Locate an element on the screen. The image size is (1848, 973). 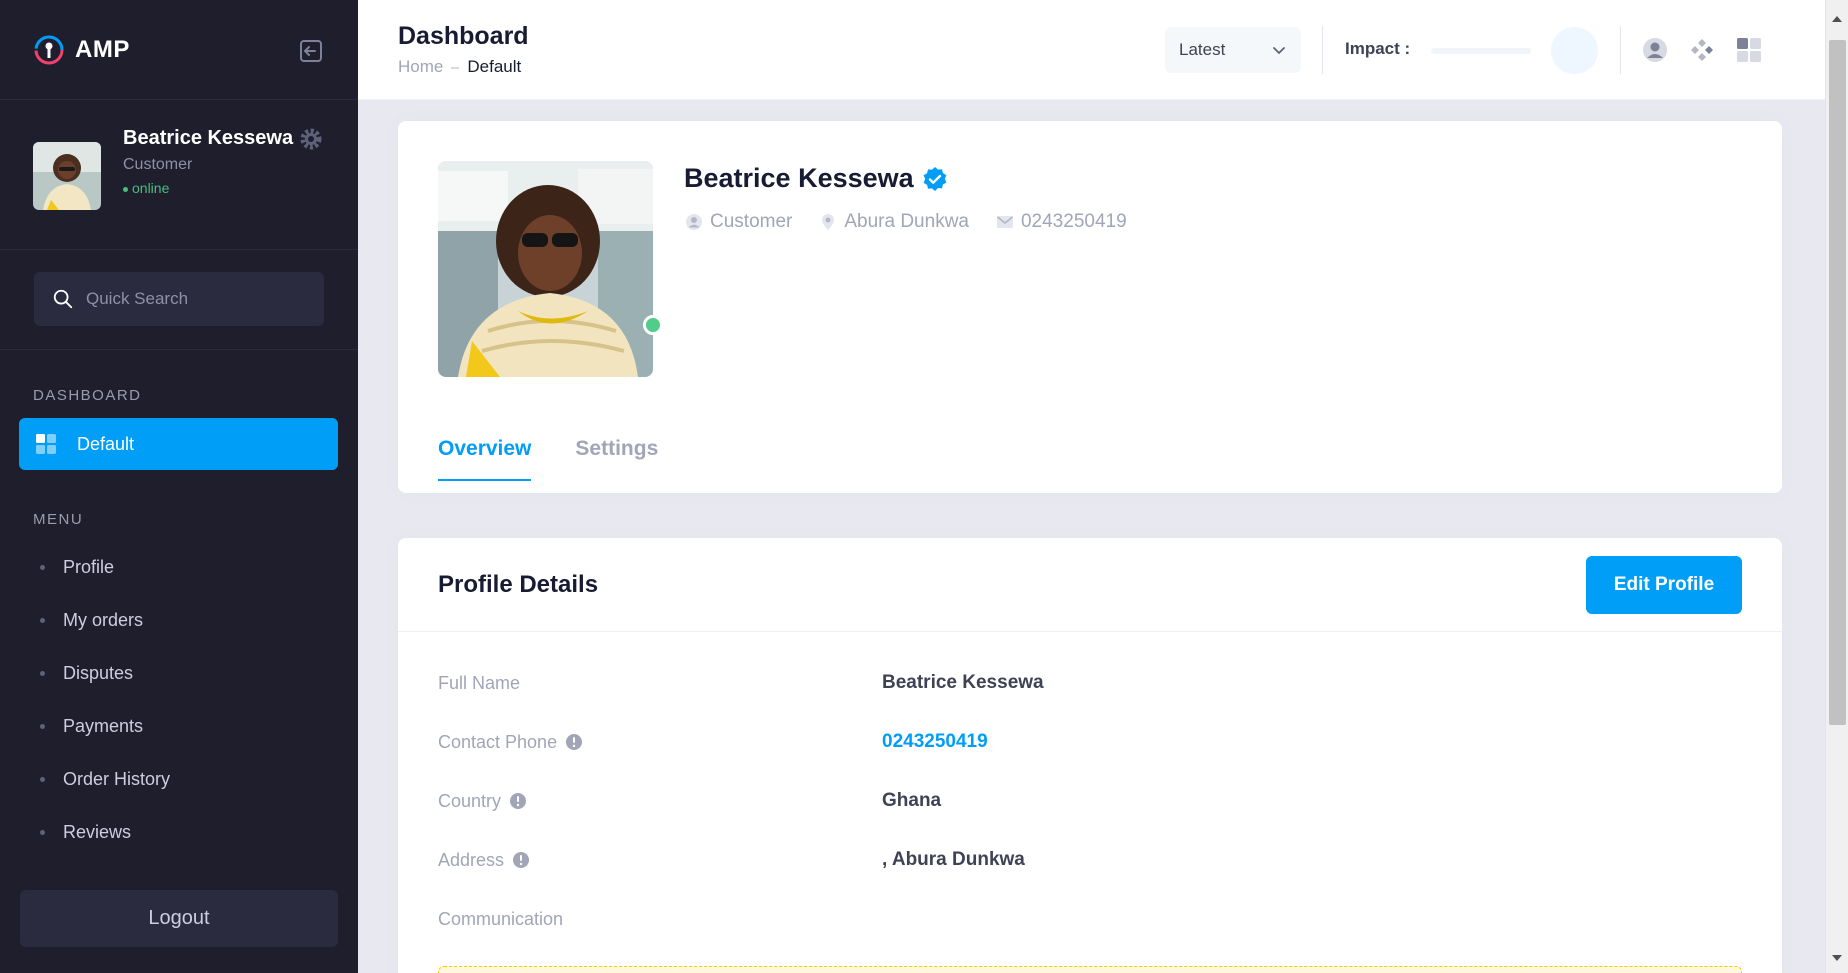
sidebar-item-reviews: Reviews is located at coordinates (179, 832).